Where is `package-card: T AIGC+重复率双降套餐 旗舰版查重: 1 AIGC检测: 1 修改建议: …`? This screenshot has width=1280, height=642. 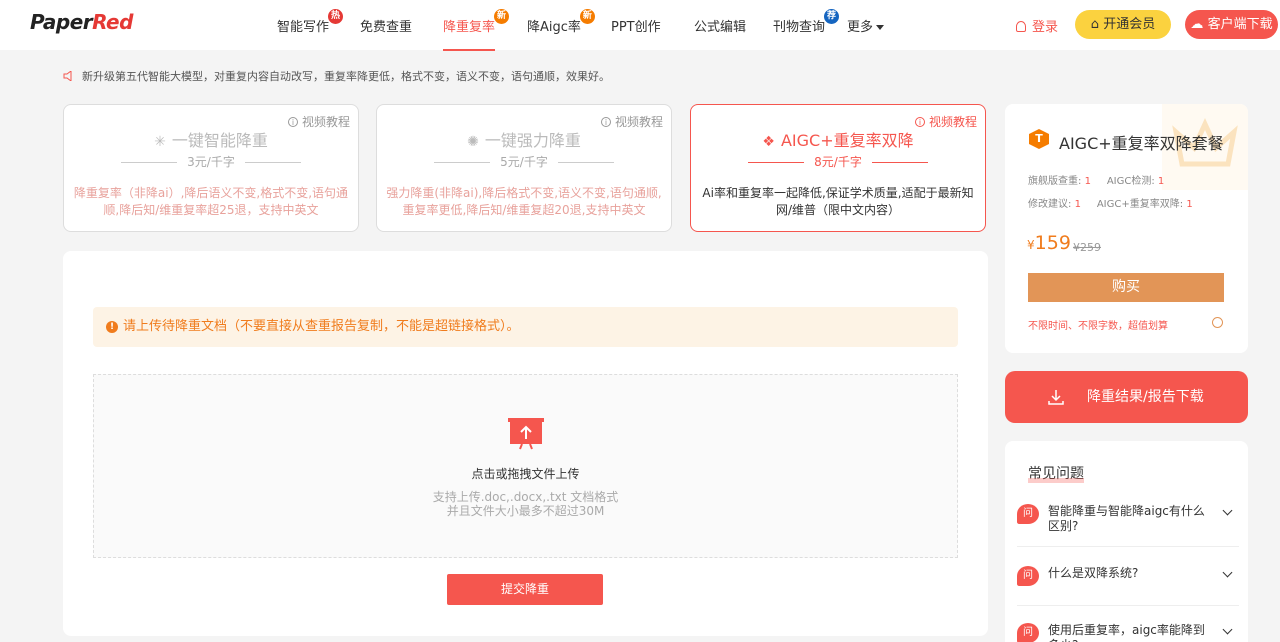
package-card: T AIGC+重复率双降套餐 旗舰版查重: 1 AIGC检测: 1 修改建议: … is located at coordinates (1126, 228).